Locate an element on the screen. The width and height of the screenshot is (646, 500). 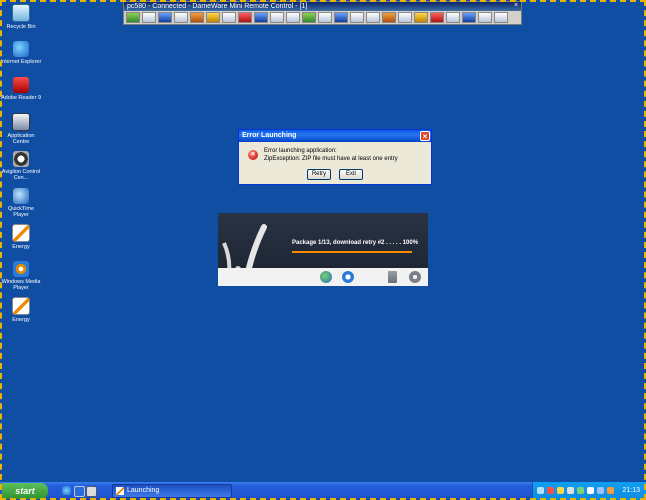
settings-icon is located at coordinates (181, 17).